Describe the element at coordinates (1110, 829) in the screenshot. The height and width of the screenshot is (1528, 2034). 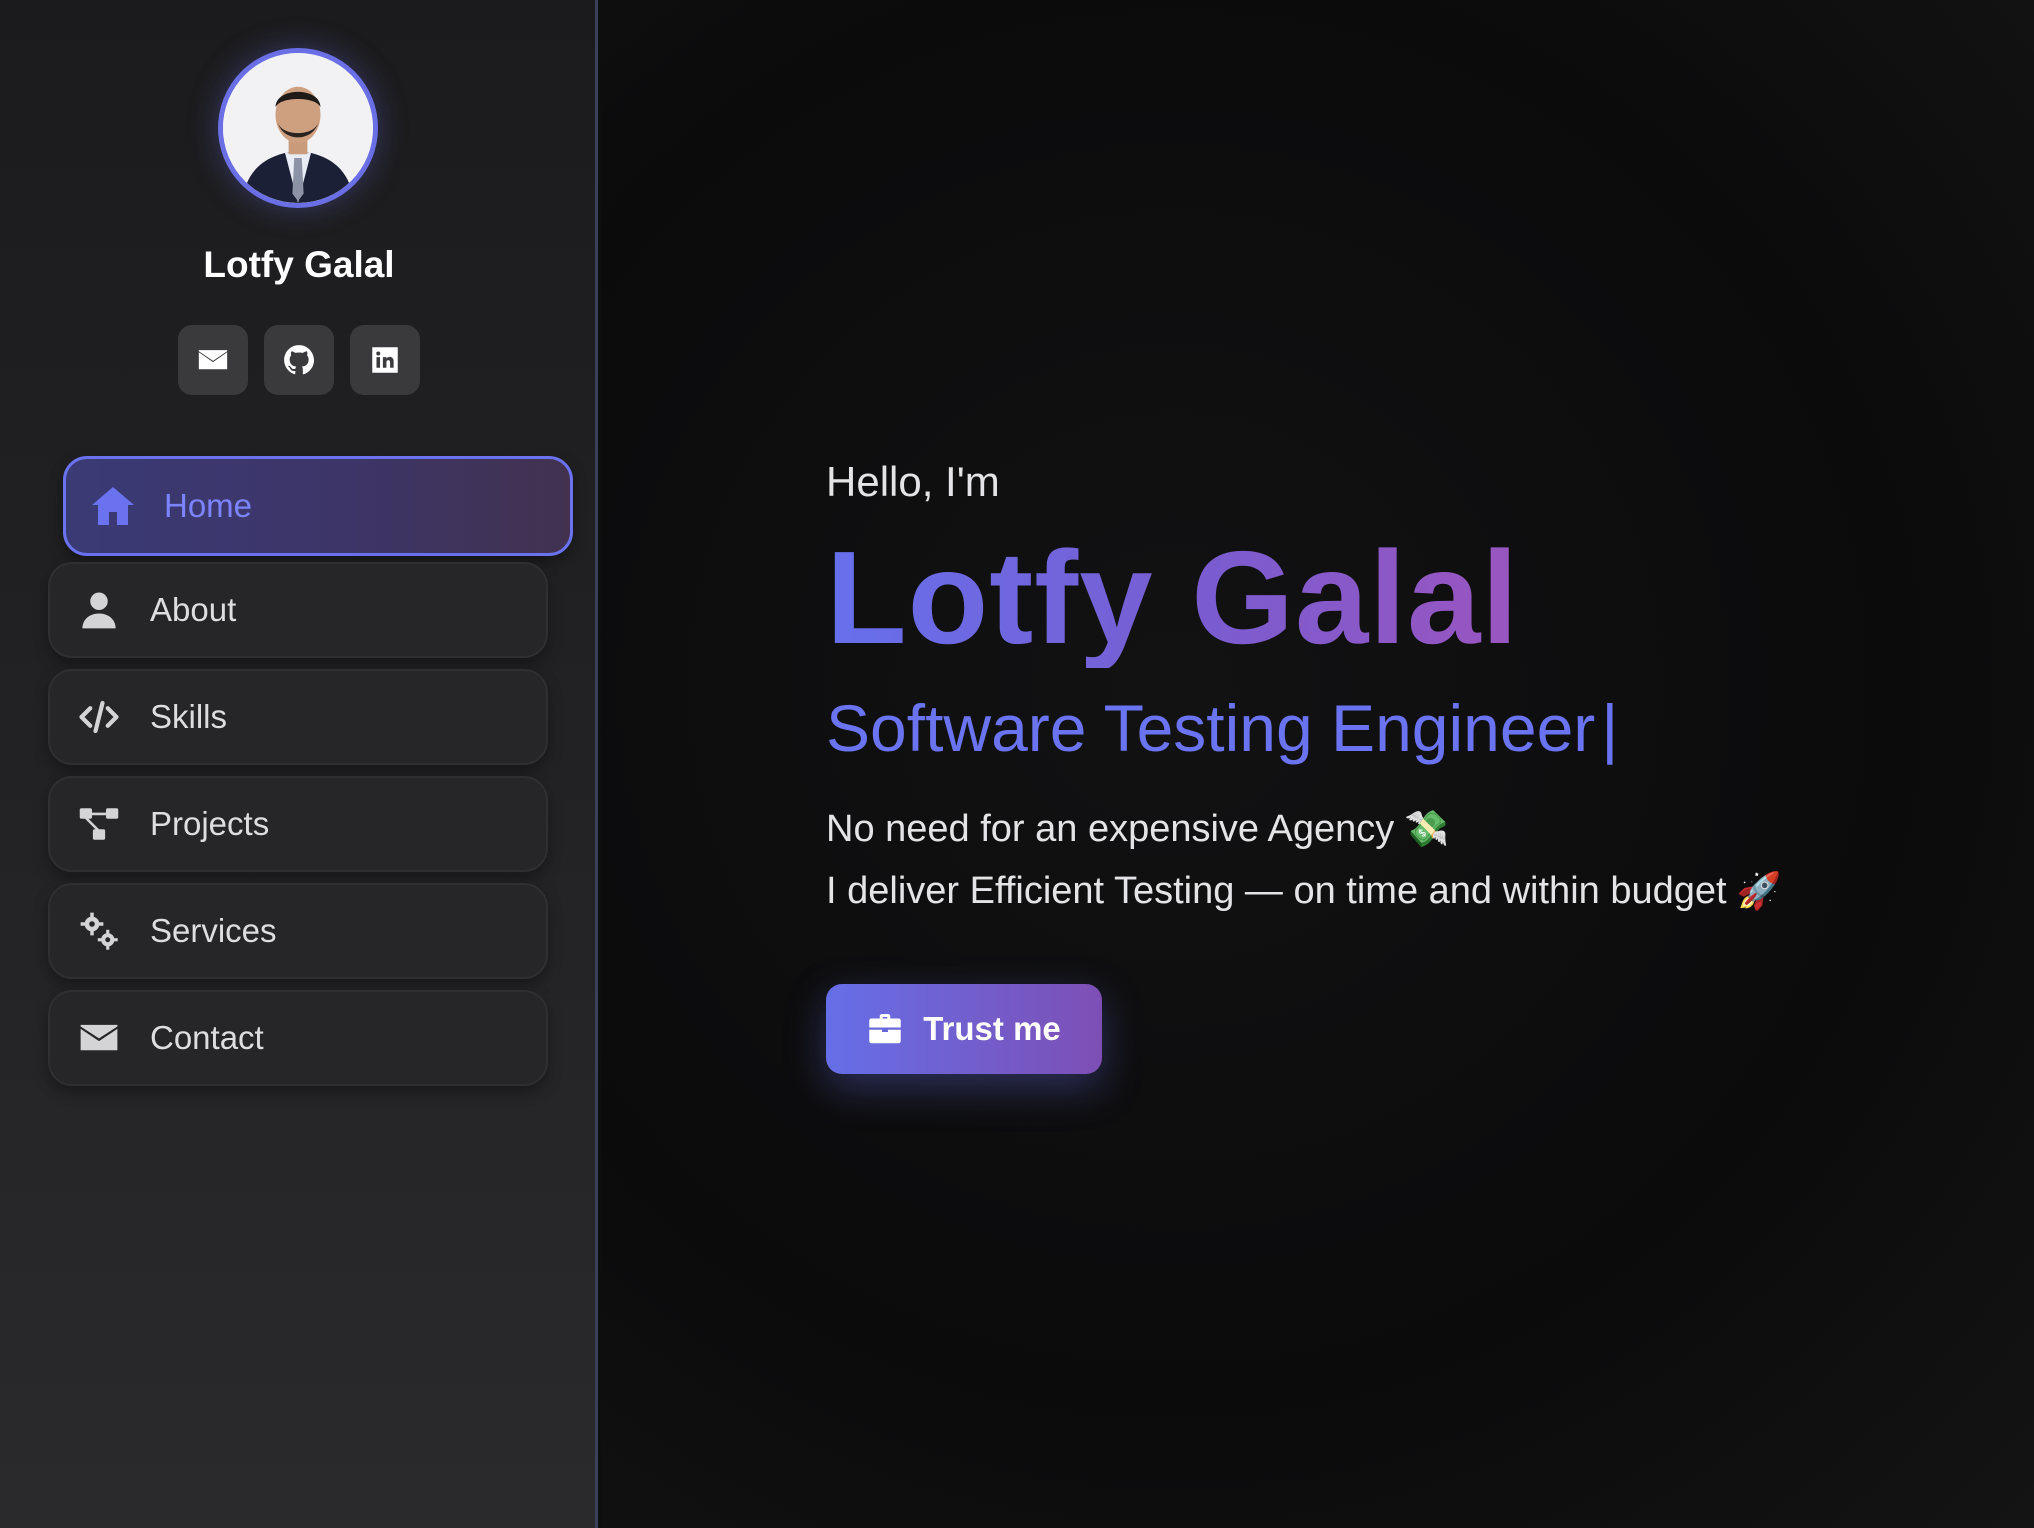
I see `tagline-1-text: No need for an expensive Agency` at that location.